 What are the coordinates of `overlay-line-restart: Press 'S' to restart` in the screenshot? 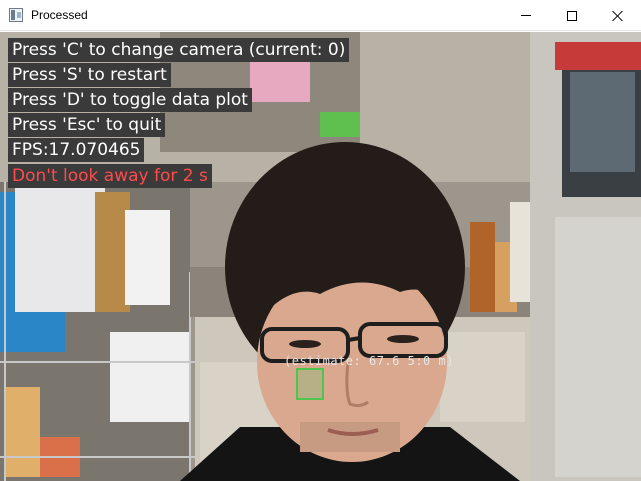 It's located at (89, 75).